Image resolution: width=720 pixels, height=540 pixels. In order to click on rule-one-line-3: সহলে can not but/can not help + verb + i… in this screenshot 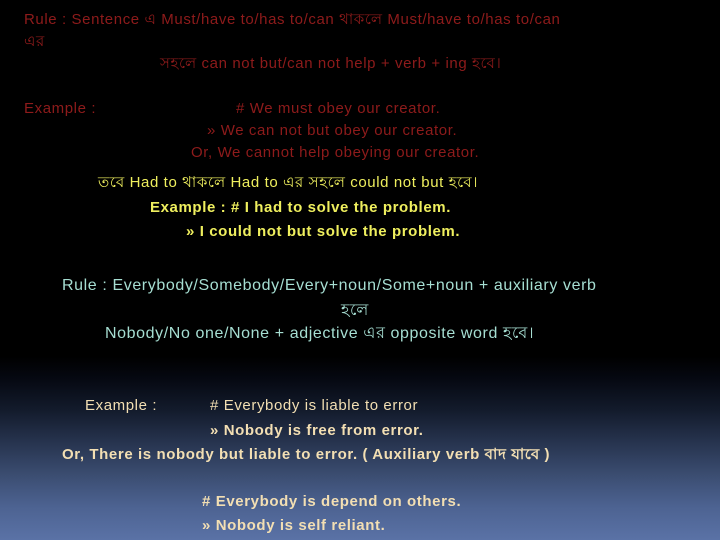, I will do `click(331, 63)`.